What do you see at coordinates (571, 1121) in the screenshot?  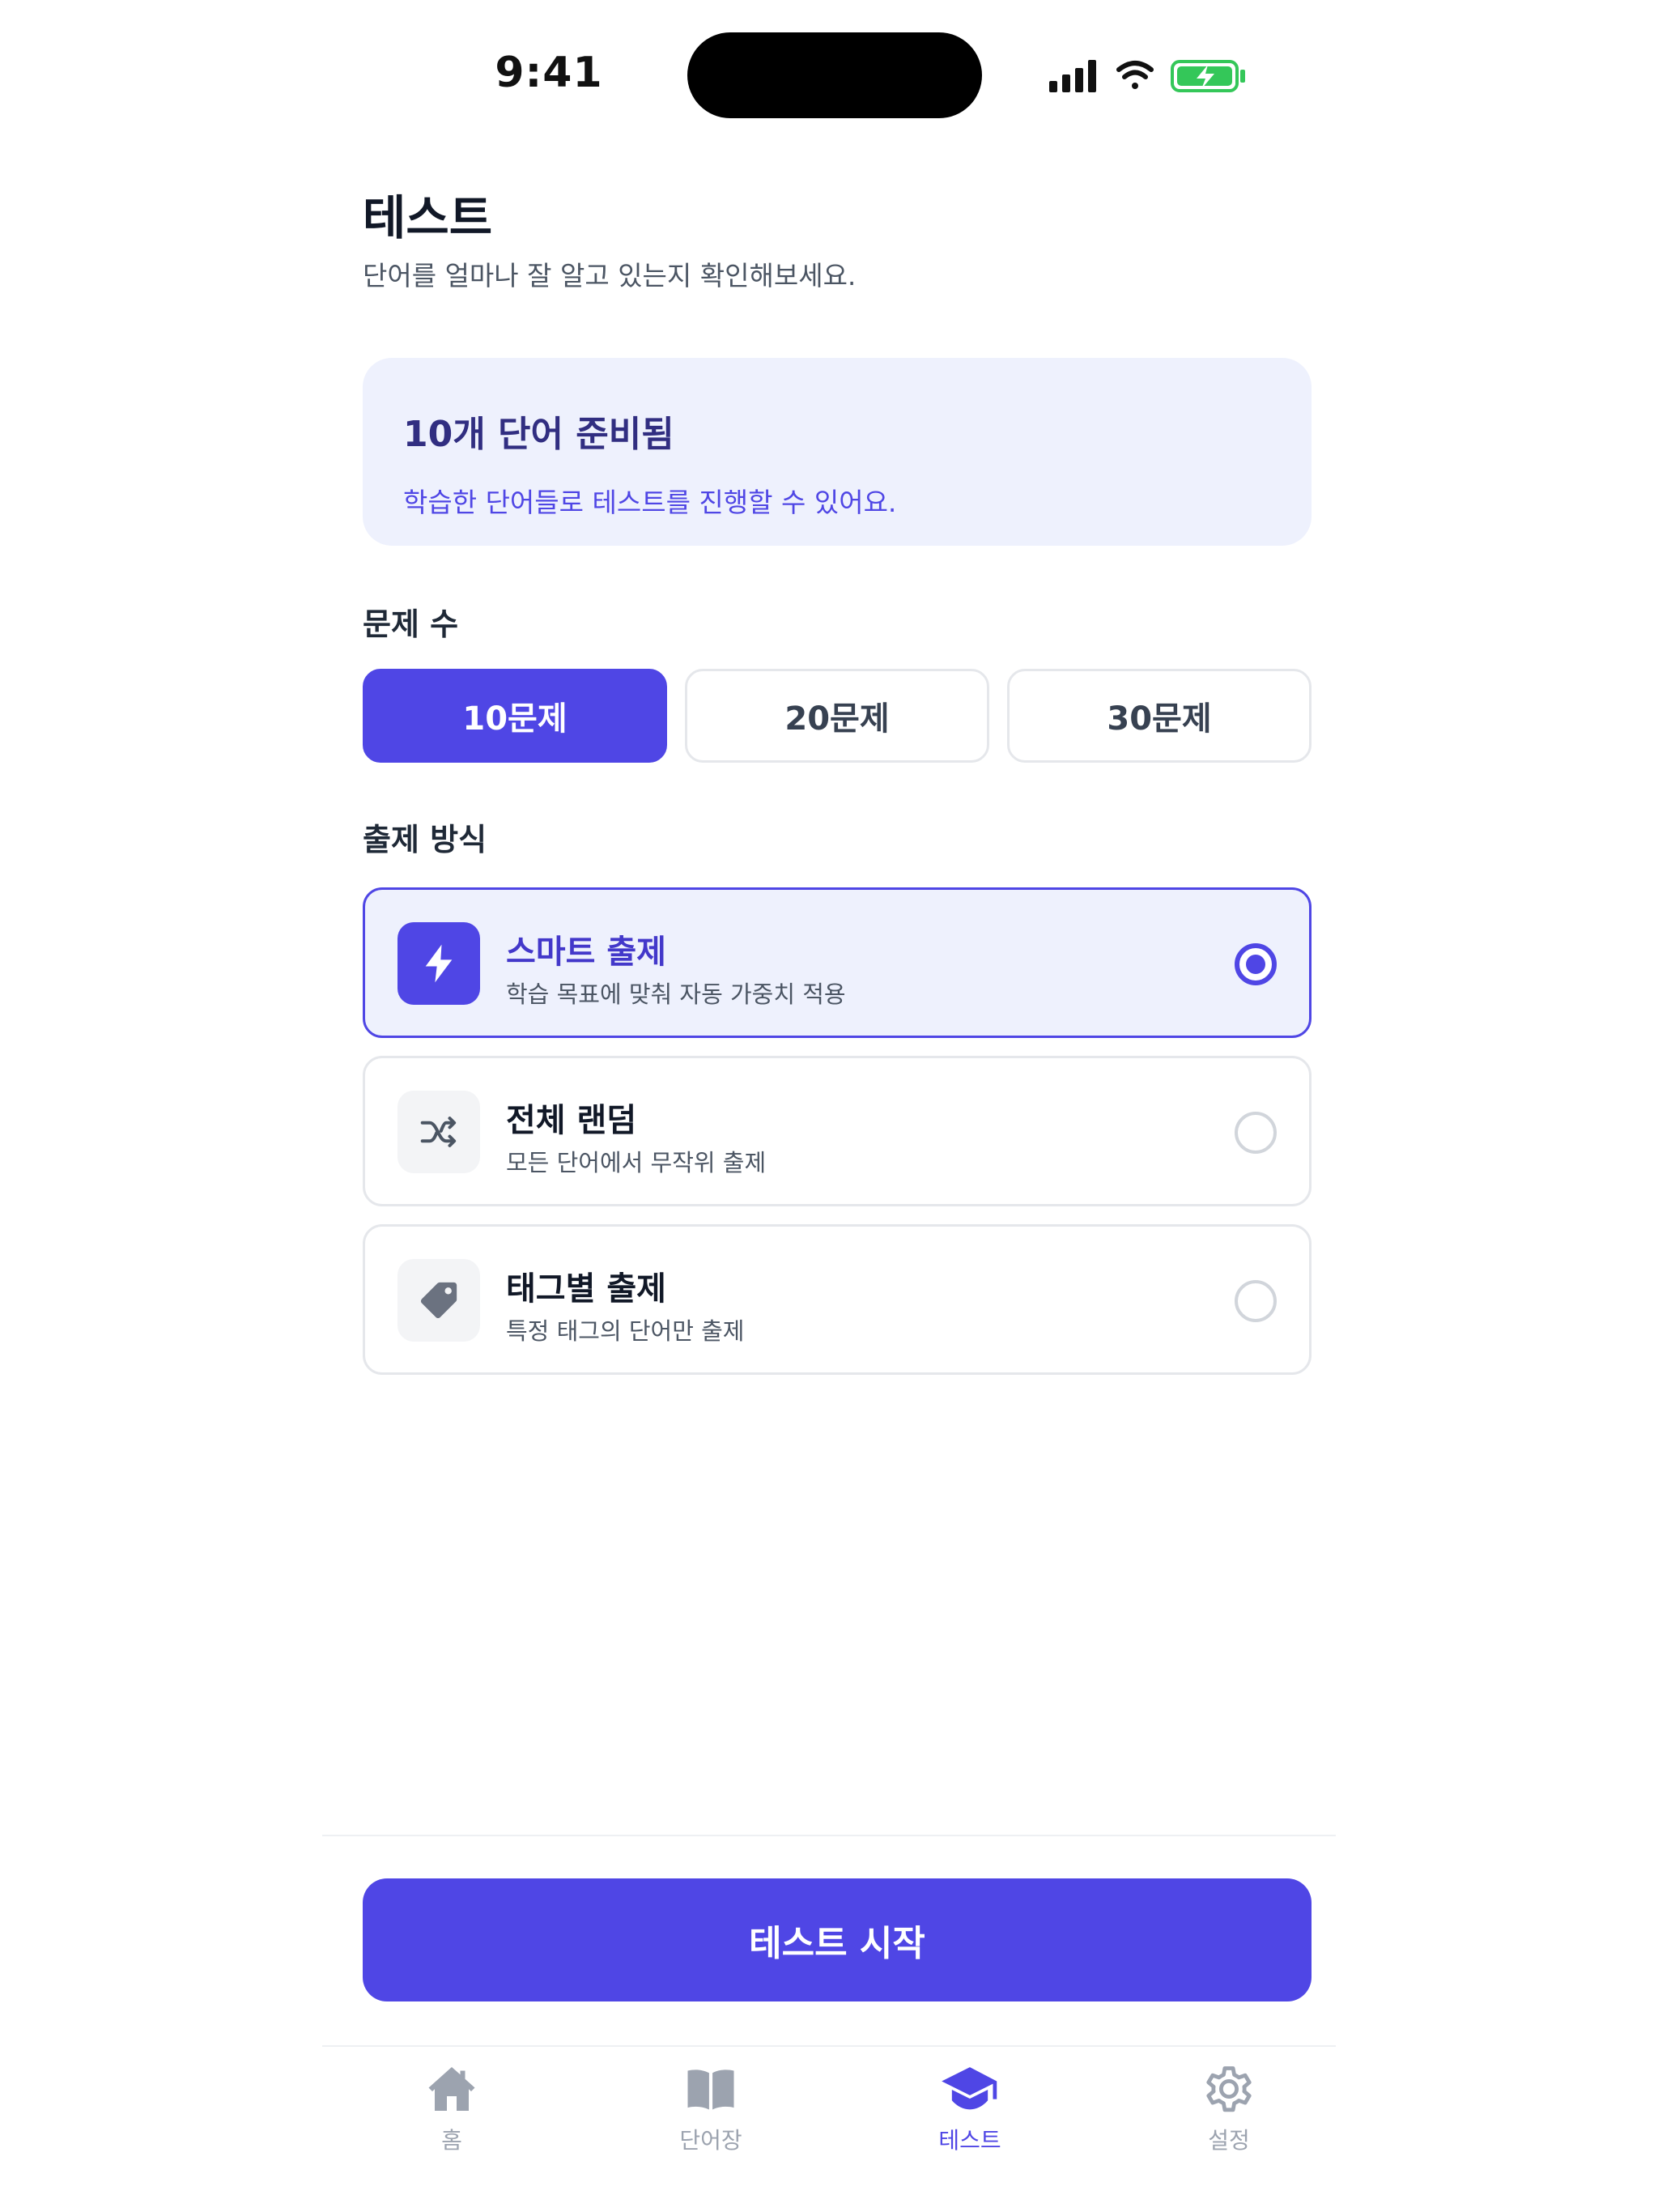 I see `mode-title: 전체 랜덤` at bounding box center [571, 1121].